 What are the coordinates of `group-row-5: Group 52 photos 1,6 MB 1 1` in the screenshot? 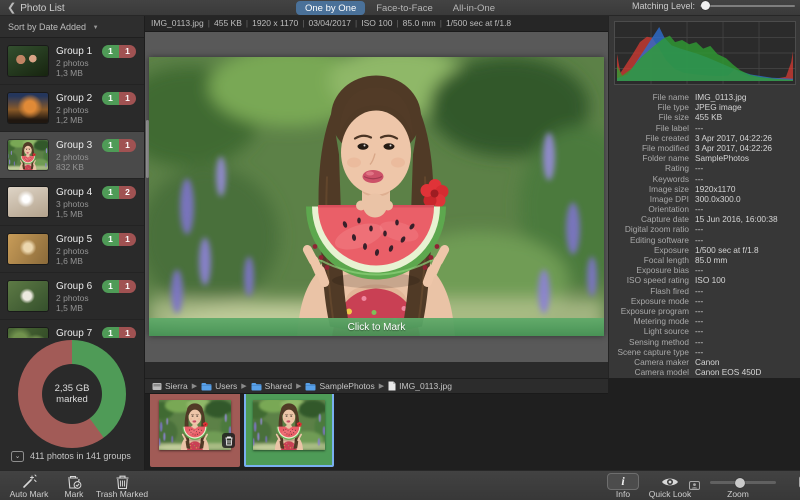 It's located at (72, 249).